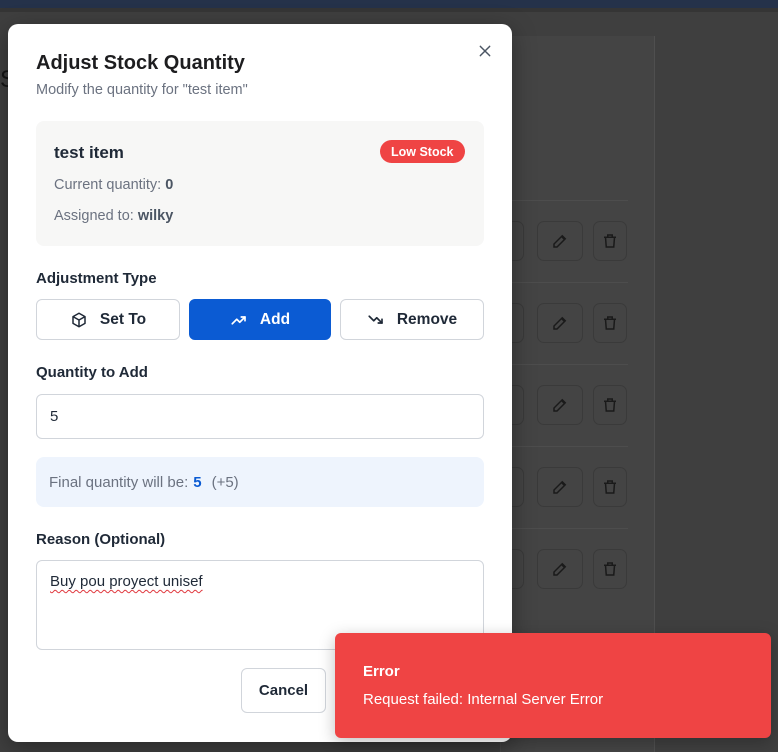 The image size is (778, 752). I want to click on cancel-button: Cancel, so click(283, 690).